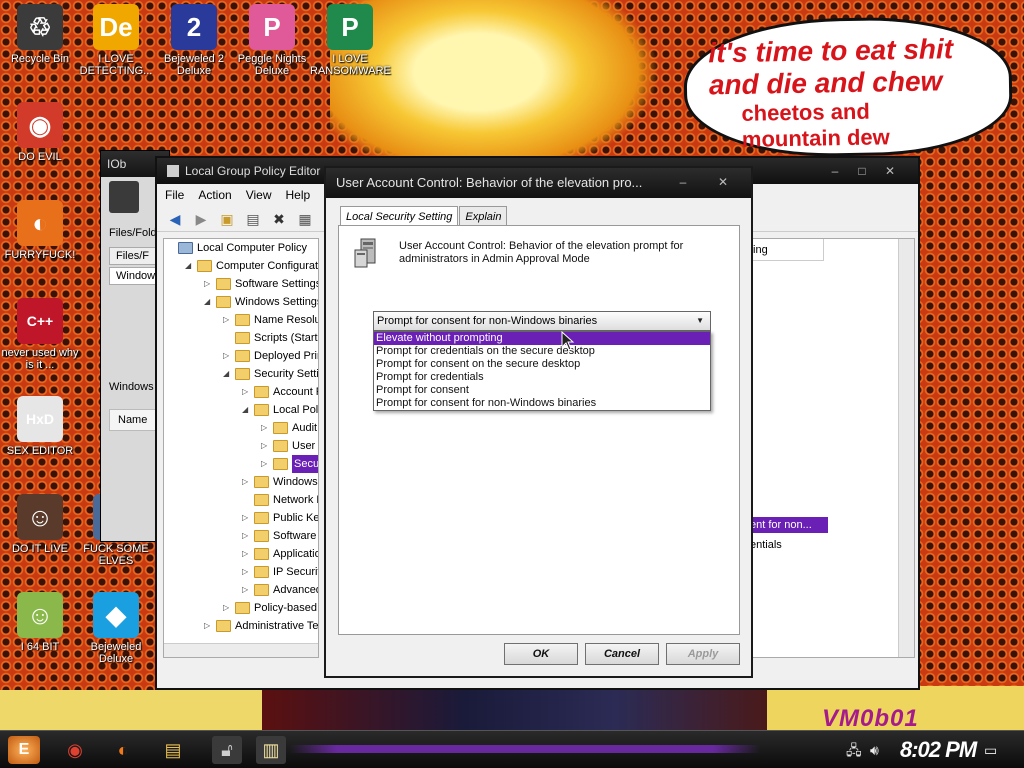 The image size is (1024, 768). Describe the element at coordinates (175, 219) in the screenshot. I see `back-arrow-icon: ◀` at that location.